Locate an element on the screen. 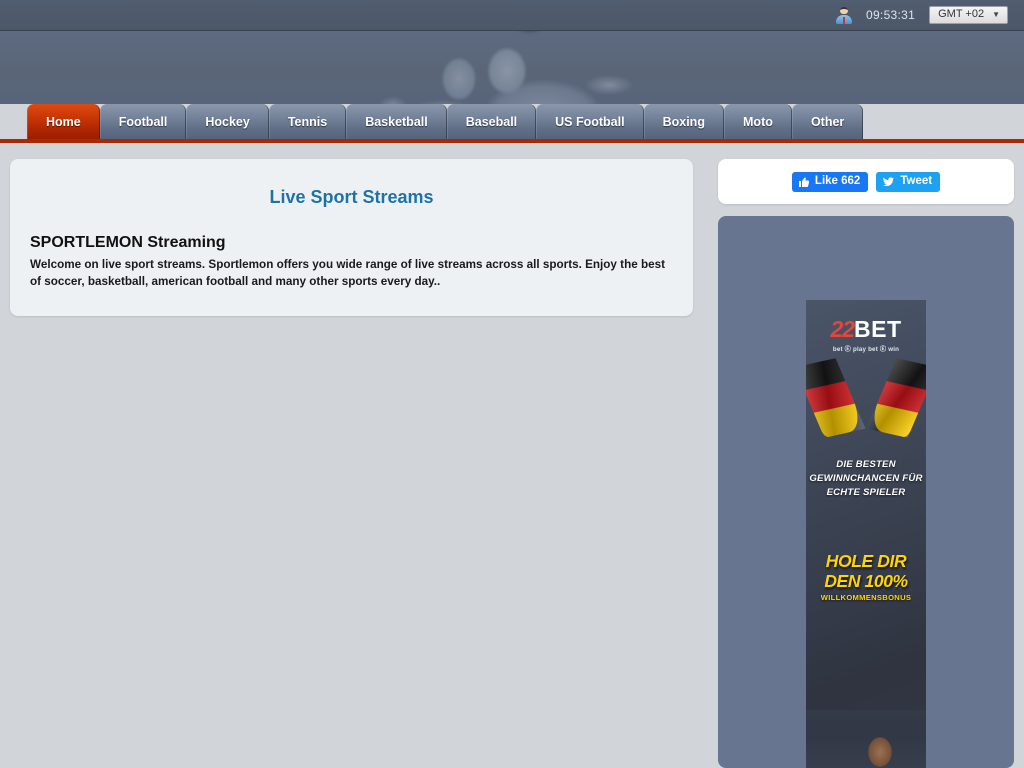  nav-tab-label: Other is located at coordinates (827, 121).